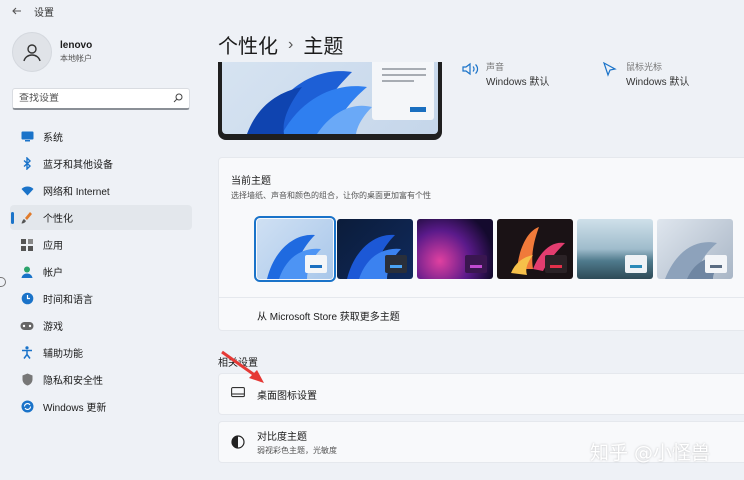  I want to click on user-name: lenovo, so click(76, 45).